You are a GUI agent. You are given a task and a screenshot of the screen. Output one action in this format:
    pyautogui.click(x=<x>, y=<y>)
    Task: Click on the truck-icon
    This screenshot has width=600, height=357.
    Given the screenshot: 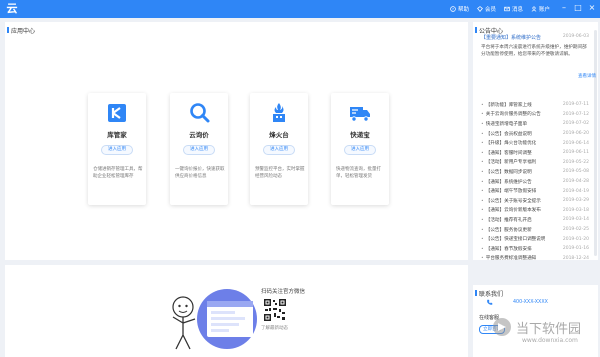 What is the action you would take?
    pyautogui.click(x=360, y=114)
    